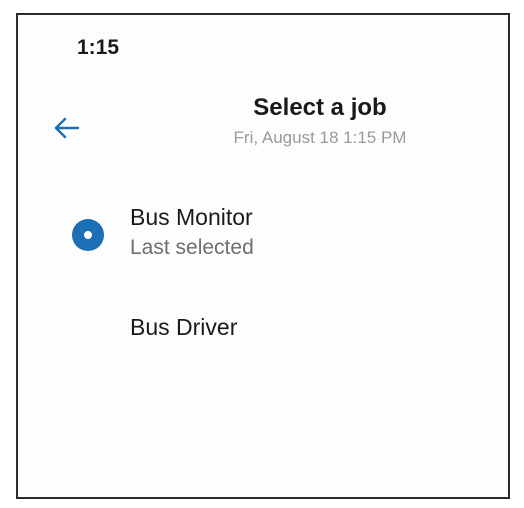 This screenshot has height=508, width=524. I want to click on page-title: Select a job, so click(320, 107).